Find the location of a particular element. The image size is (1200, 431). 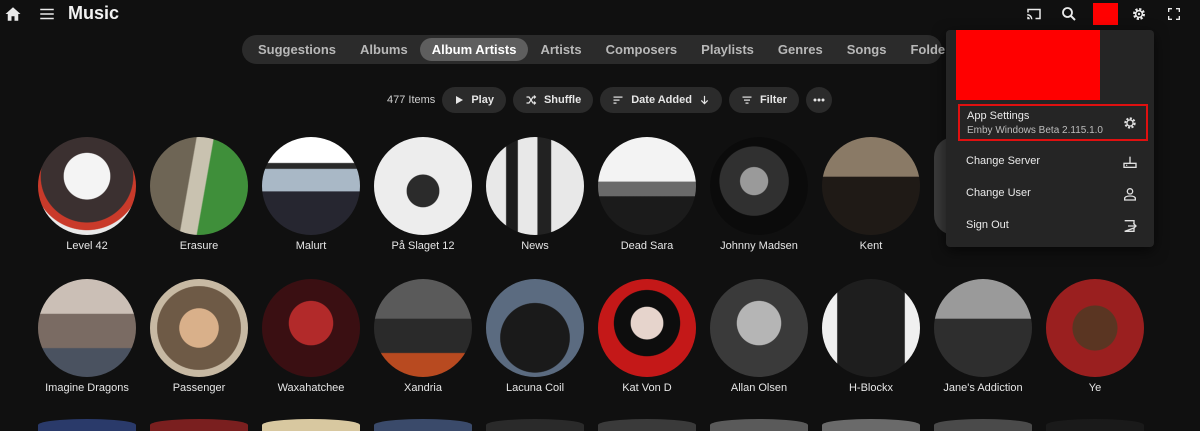

cast-icon is located at coordinates (1034, 14).